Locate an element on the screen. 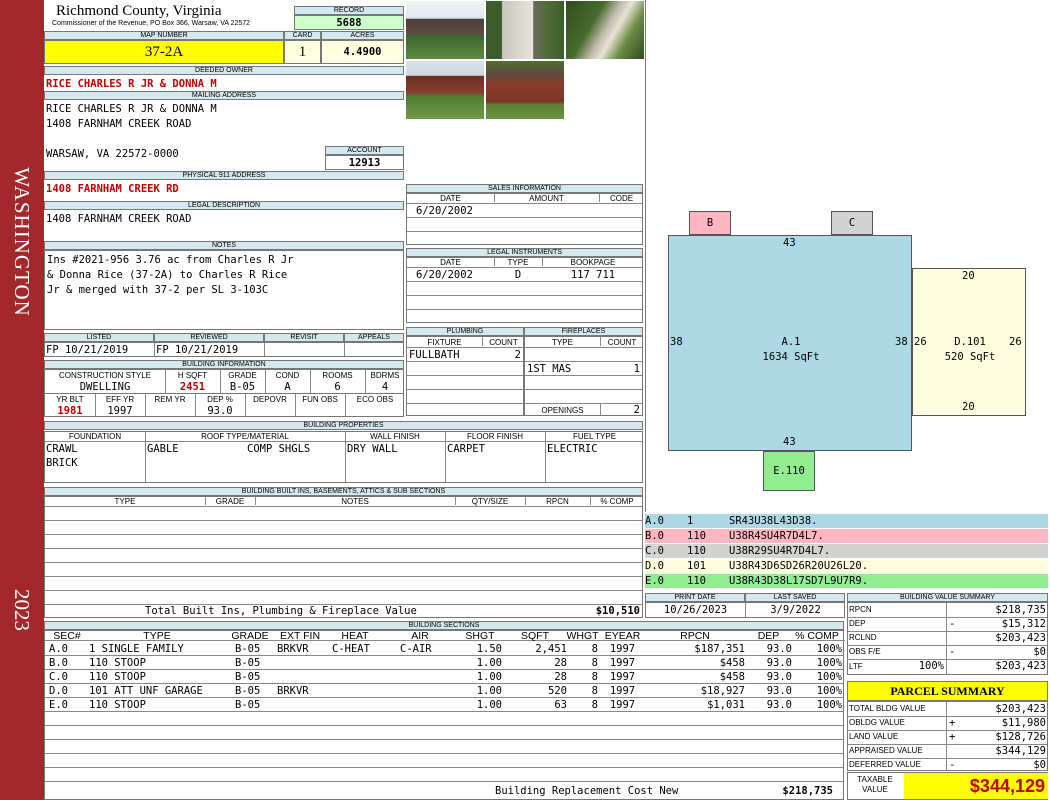 The image size is (1050, 800). fixture-header: FIXTURE is located at coordinates (444, 342).